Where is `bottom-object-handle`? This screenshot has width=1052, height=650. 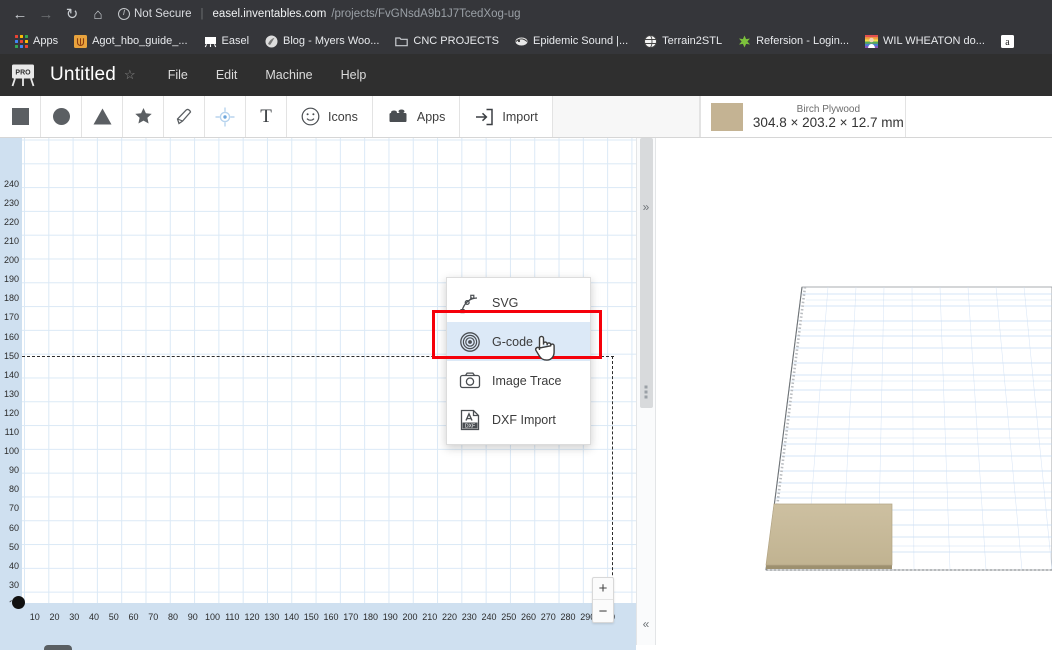
bottom-object-handle is located at coordinates (58, 647).